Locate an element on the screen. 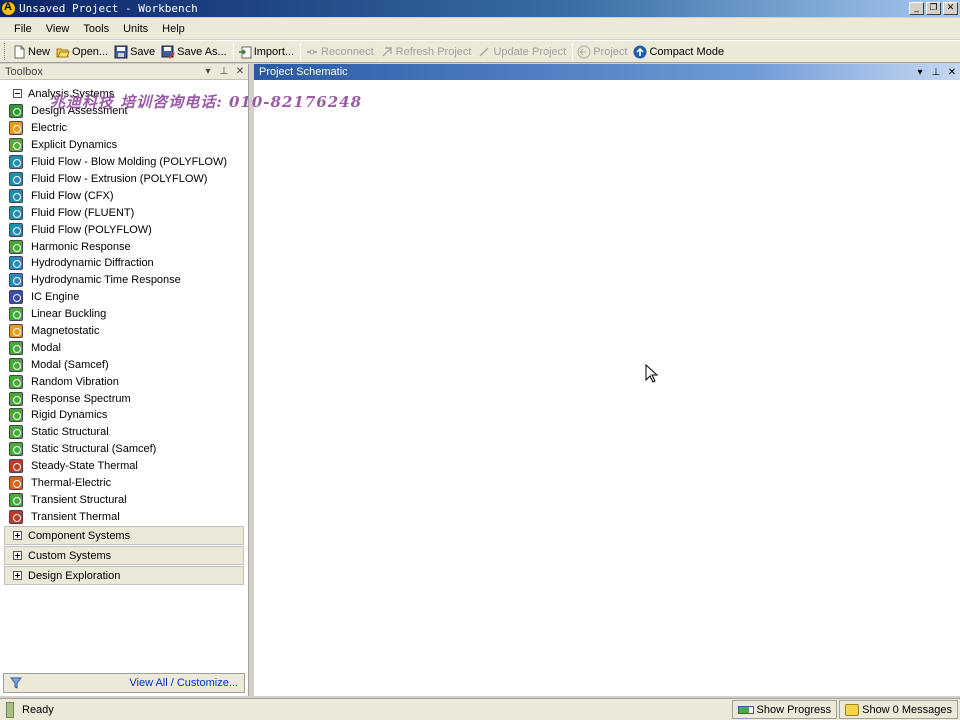 The width and height of the screenshot is (960, 720). save-as-icon is located at coordinates (168, 52).